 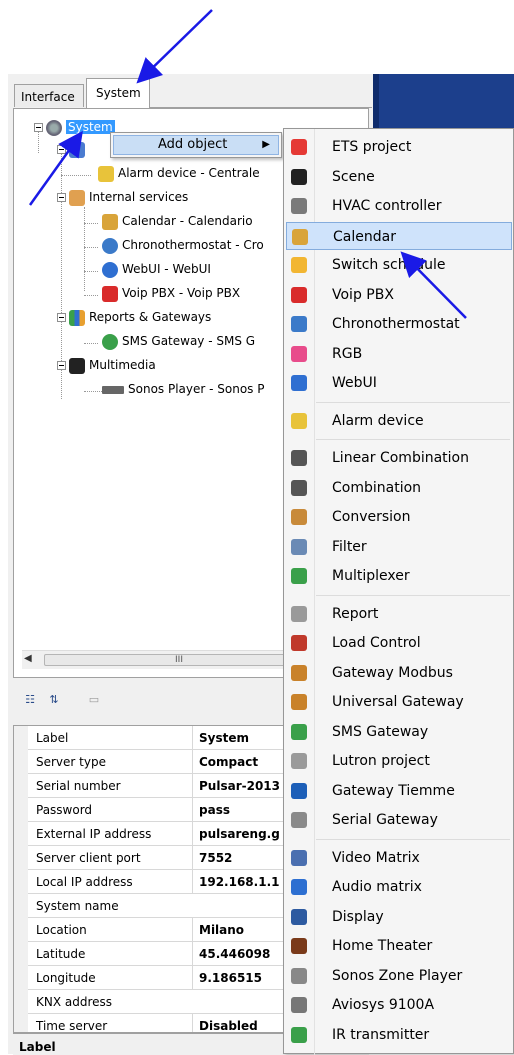 What do you see at coordinates (399, 547) in the screenshot?
I see `menu-item-filter: Filter` at bounding box center [399, 547].